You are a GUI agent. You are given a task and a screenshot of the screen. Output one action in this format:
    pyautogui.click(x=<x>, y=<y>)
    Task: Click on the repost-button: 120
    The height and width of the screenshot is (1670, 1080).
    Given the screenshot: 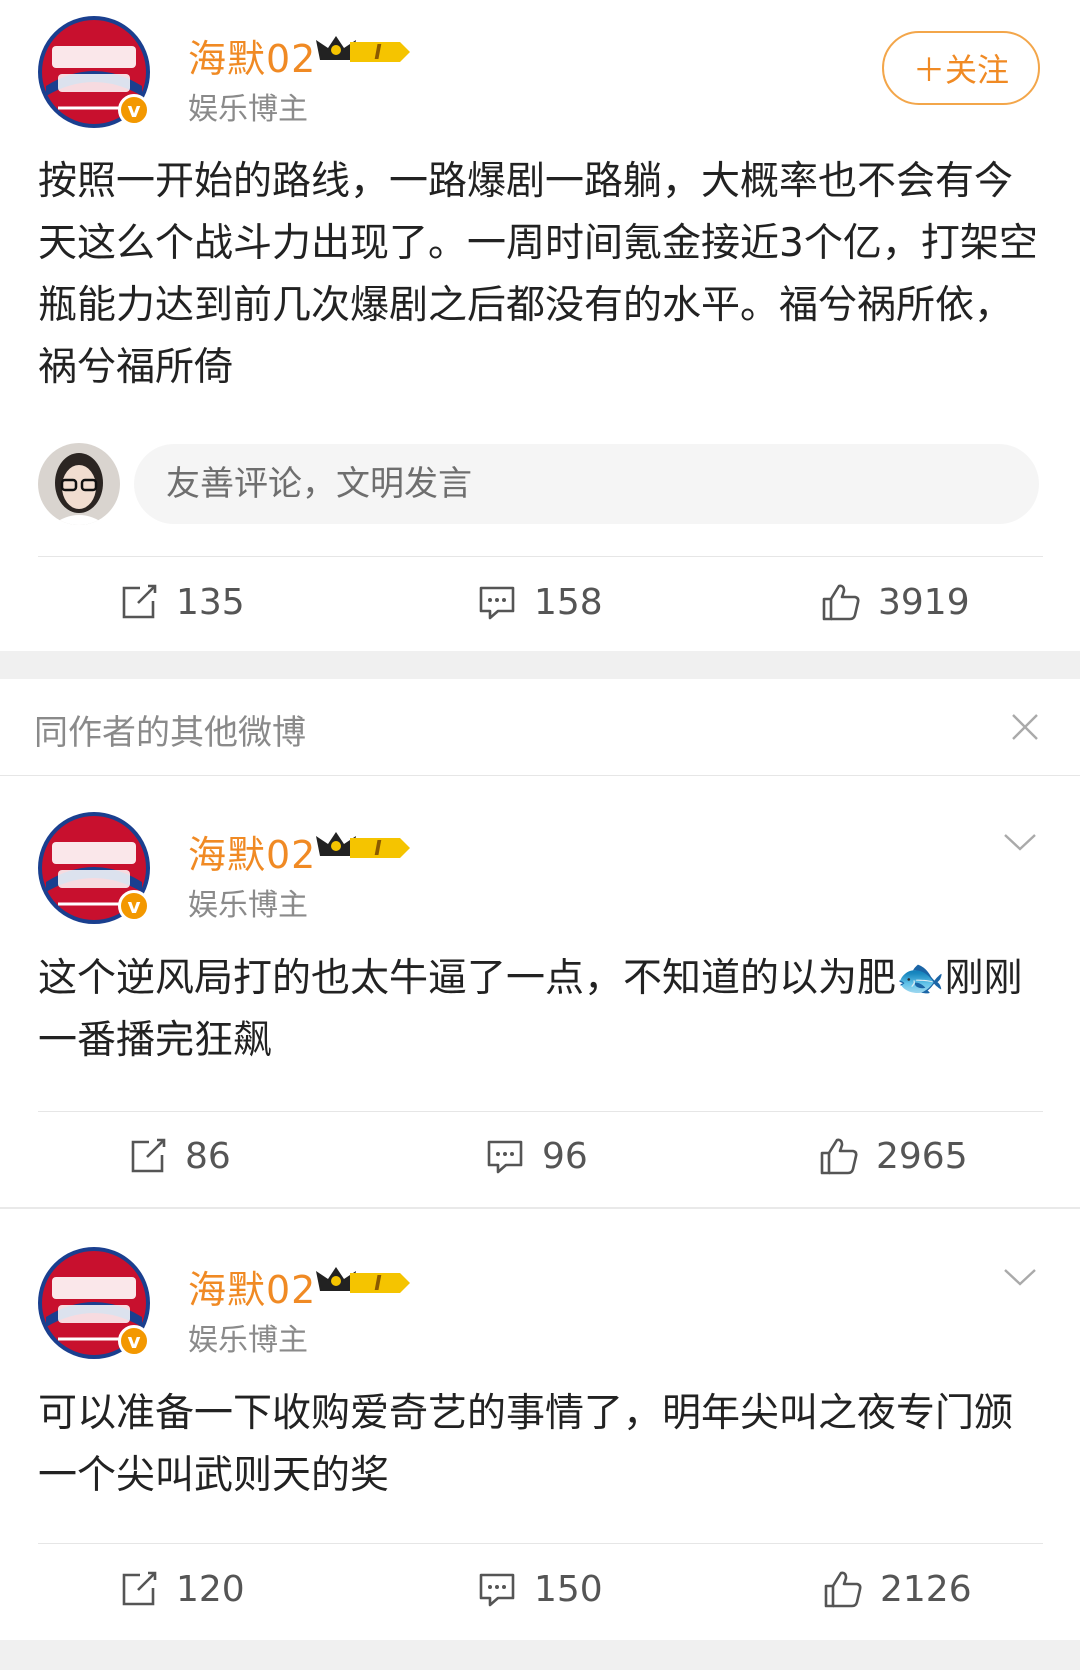 What is the action you would take?
    pyautogui.click(x=181, y=1589)
    